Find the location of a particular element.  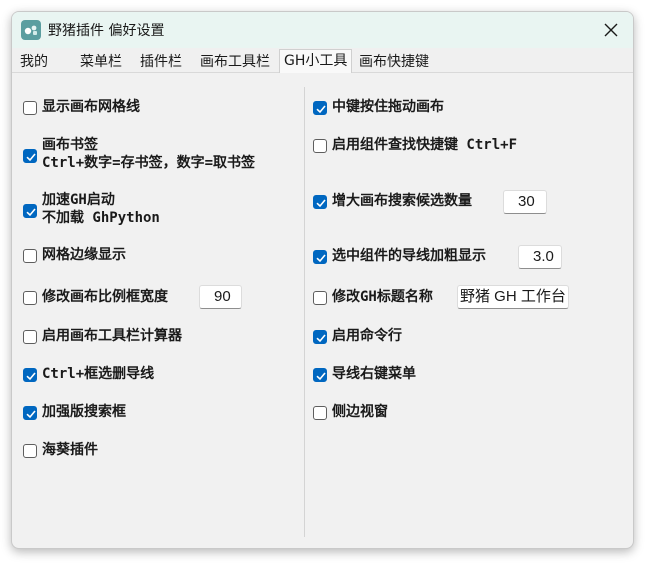

tab-bar: 我的 菜单栏 插件栏 画布工具栏 GH小工具 画布快捷键 is located at coordinates (322, 60).